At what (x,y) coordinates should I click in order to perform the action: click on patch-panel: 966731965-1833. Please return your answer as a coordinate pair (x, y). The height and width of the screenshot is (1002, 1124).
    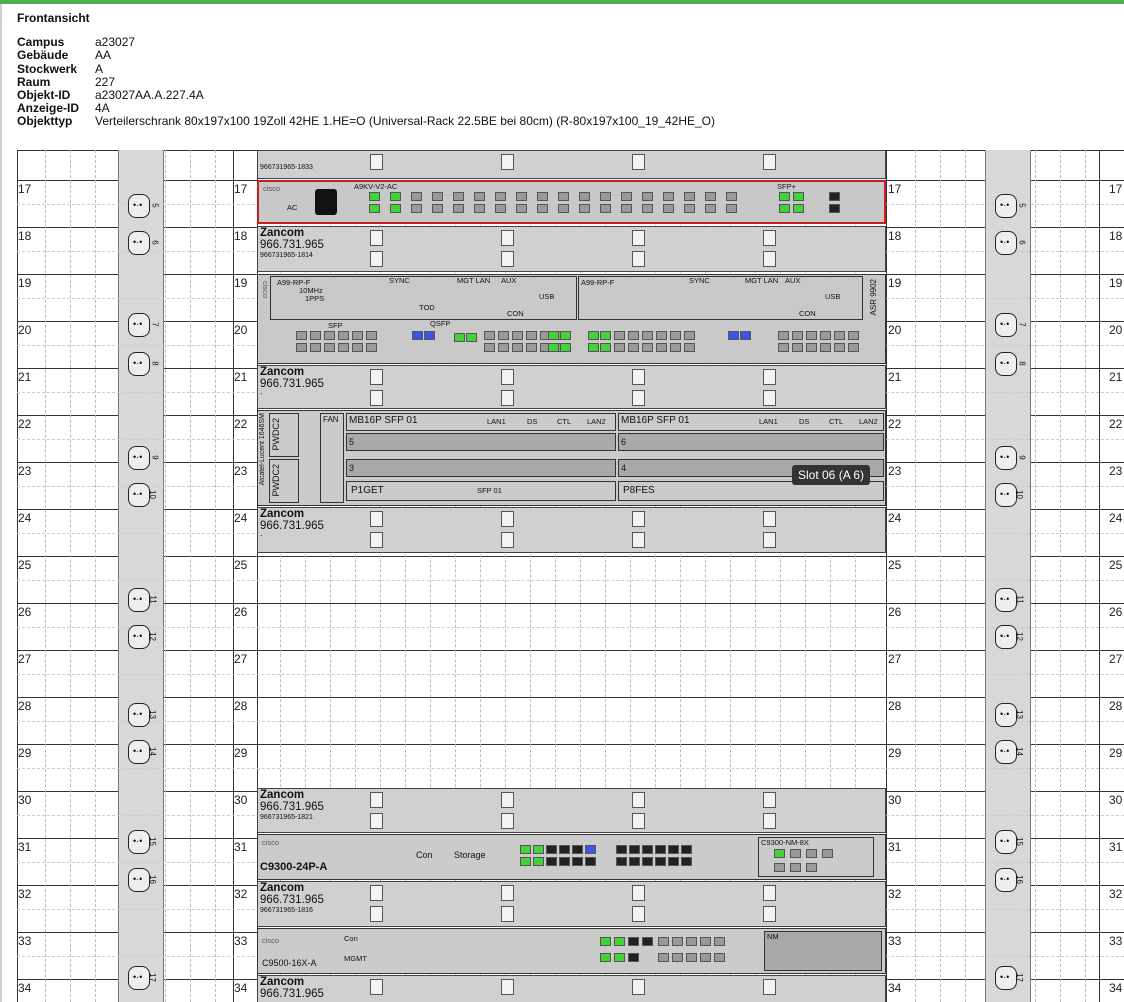
    Looking at the image, I should click on (571, 164).